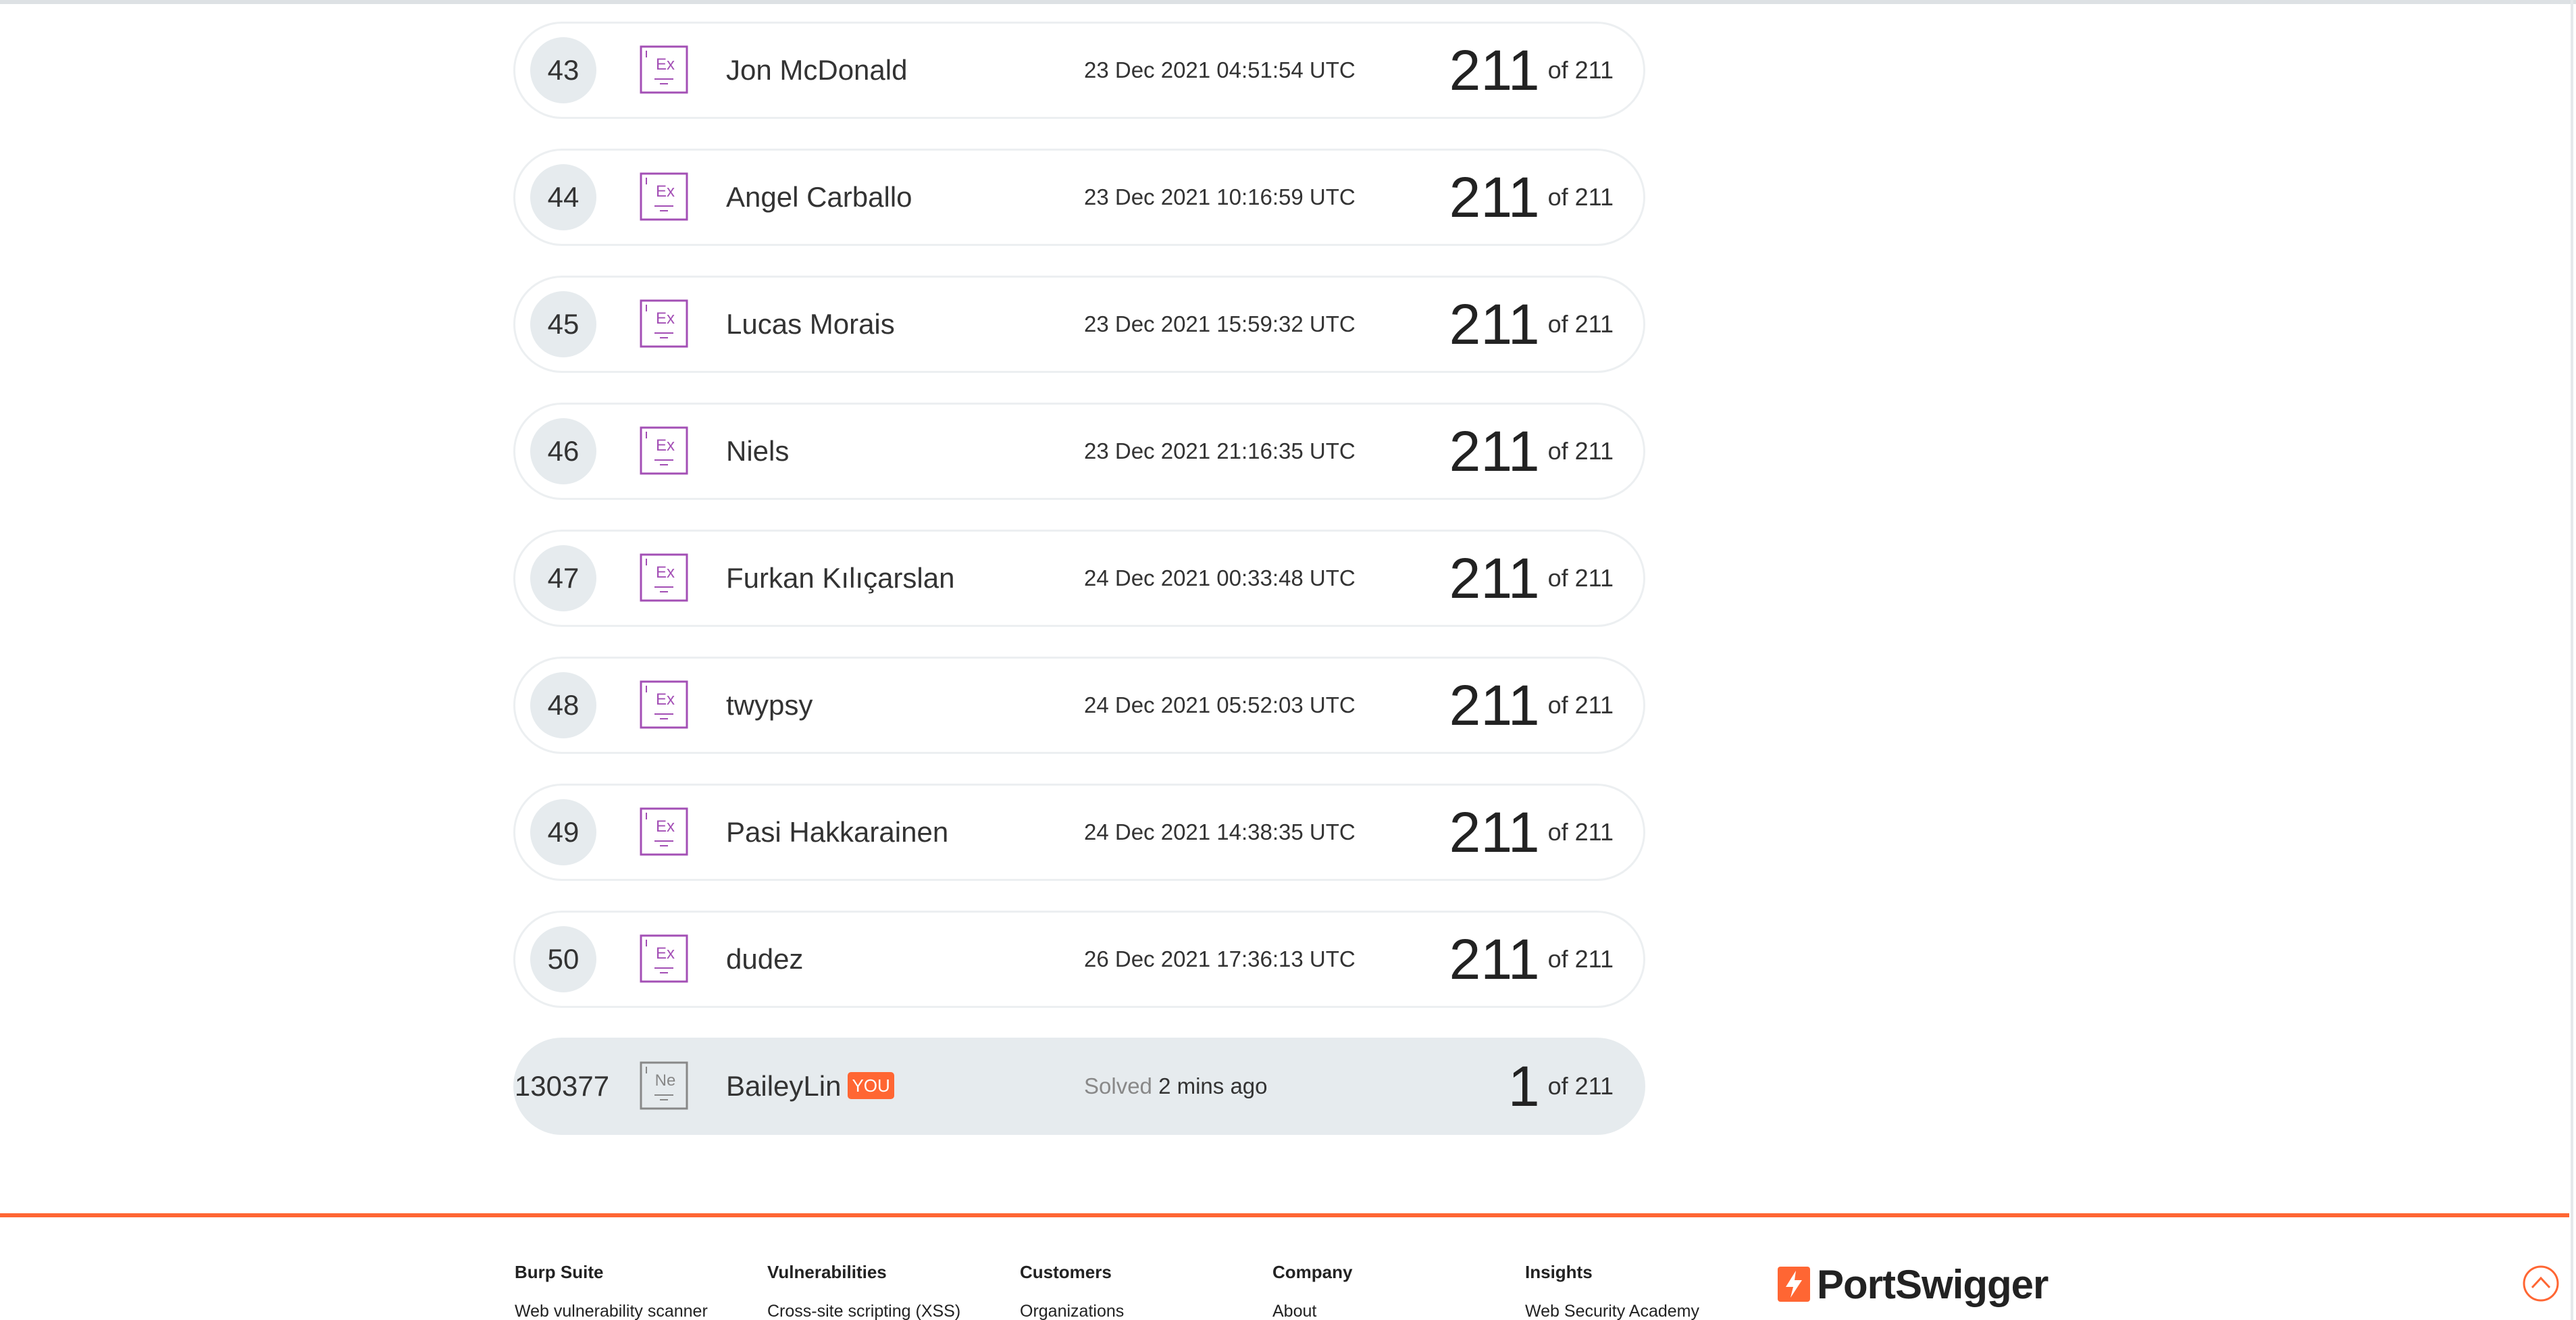 This screenshot has width=2576, height=1320. What do you see at coordinates (1220, 577) in the screenshot?
I see `solve-time: 24 Dec 2021 00:33:48 UTC` at bounding box center [1220, 577].